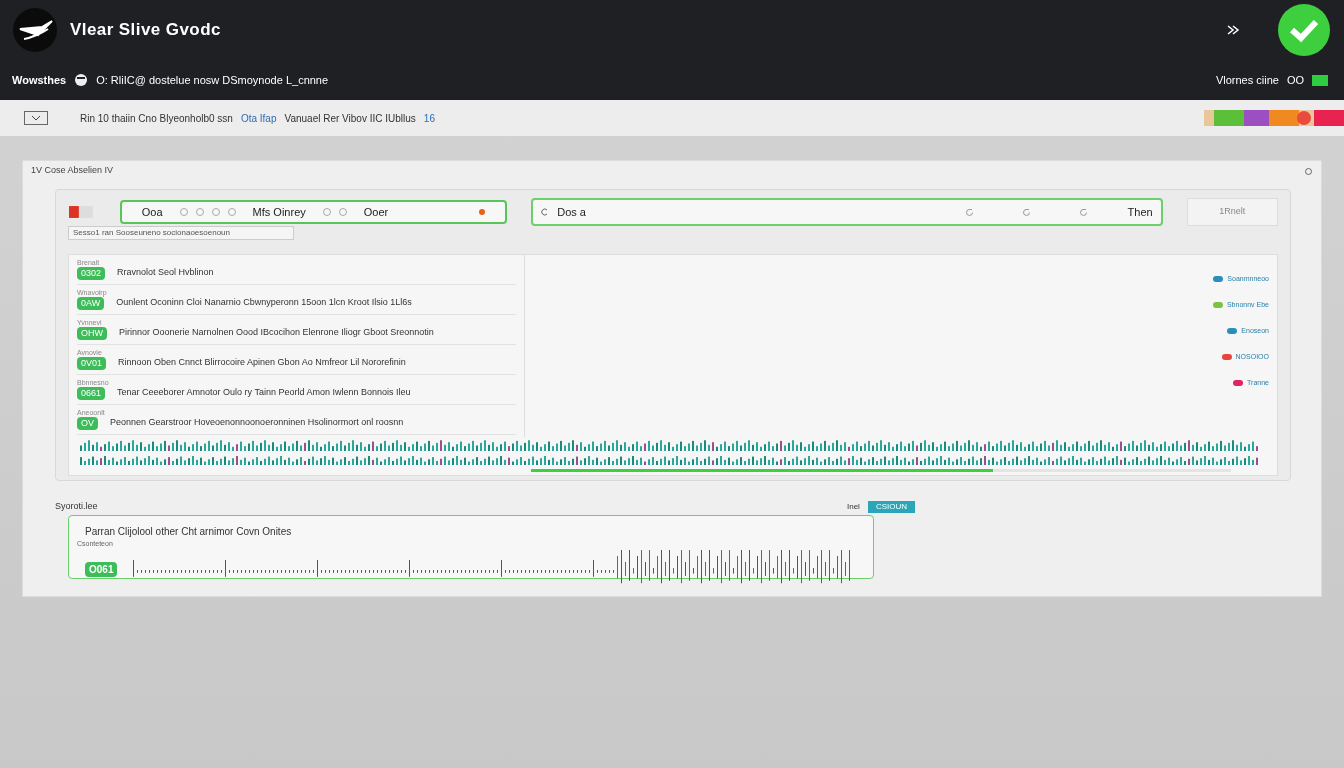 The width and height of the screenshot is (1344, 768). What do you see at coordinates (264, 393) in the screenshot?
I see `row-text: Tenar Ceeeborer Amnotor Oulo ry Tainn Peorld Amon Iwlenn Bonnois Ileu` at bounding box center [264, 393].